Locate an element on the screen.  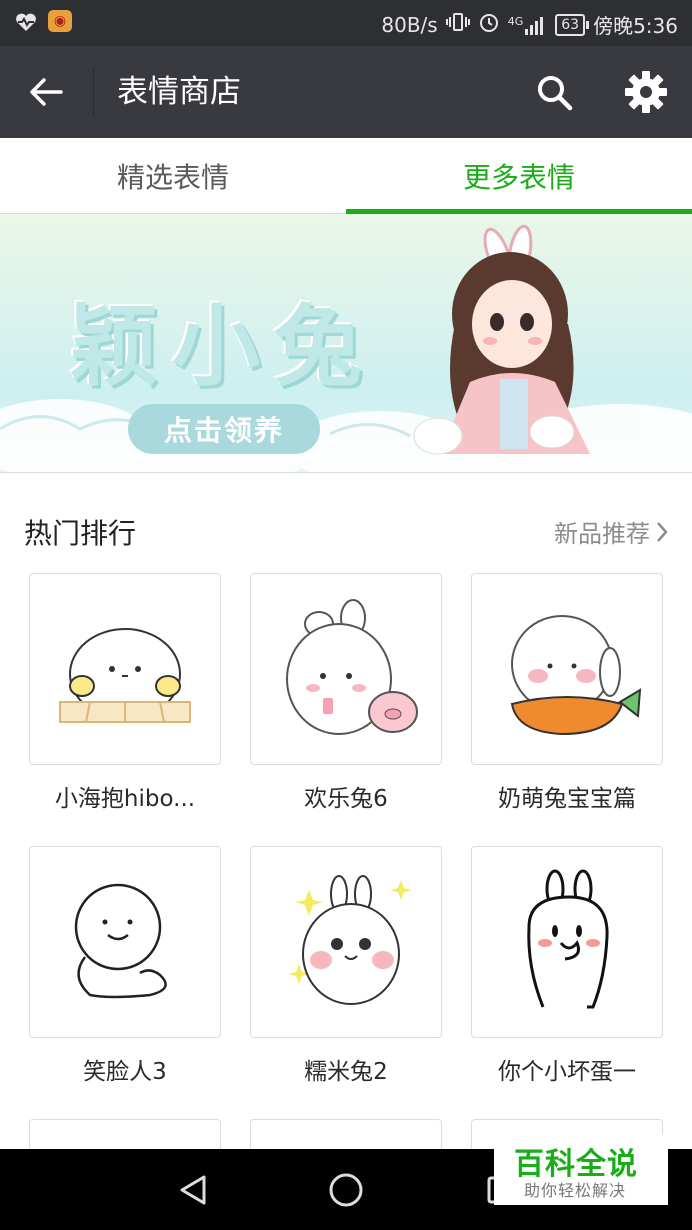
battery-icon: 63 is located at coordinates (572, 24).